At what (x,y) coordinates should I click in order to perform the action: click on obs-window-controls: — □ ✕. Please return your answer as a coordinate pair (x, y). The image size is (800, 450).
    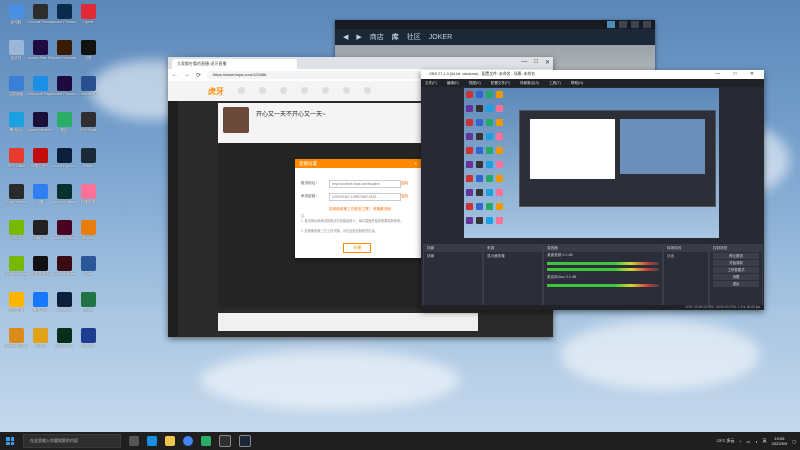
    Looking at the image, I should click on (737, 74).